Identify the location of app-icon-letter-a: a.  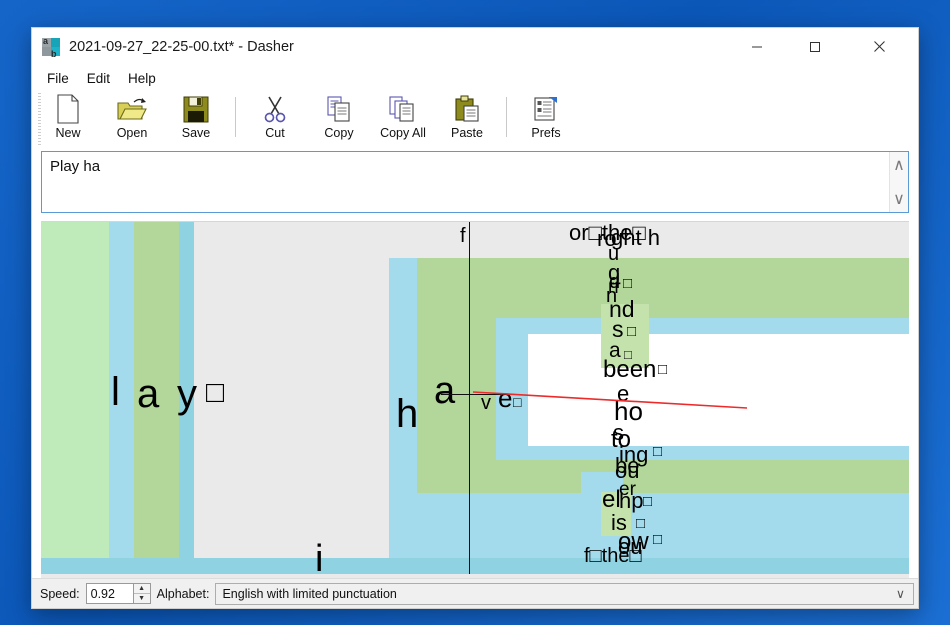
(46, 40).